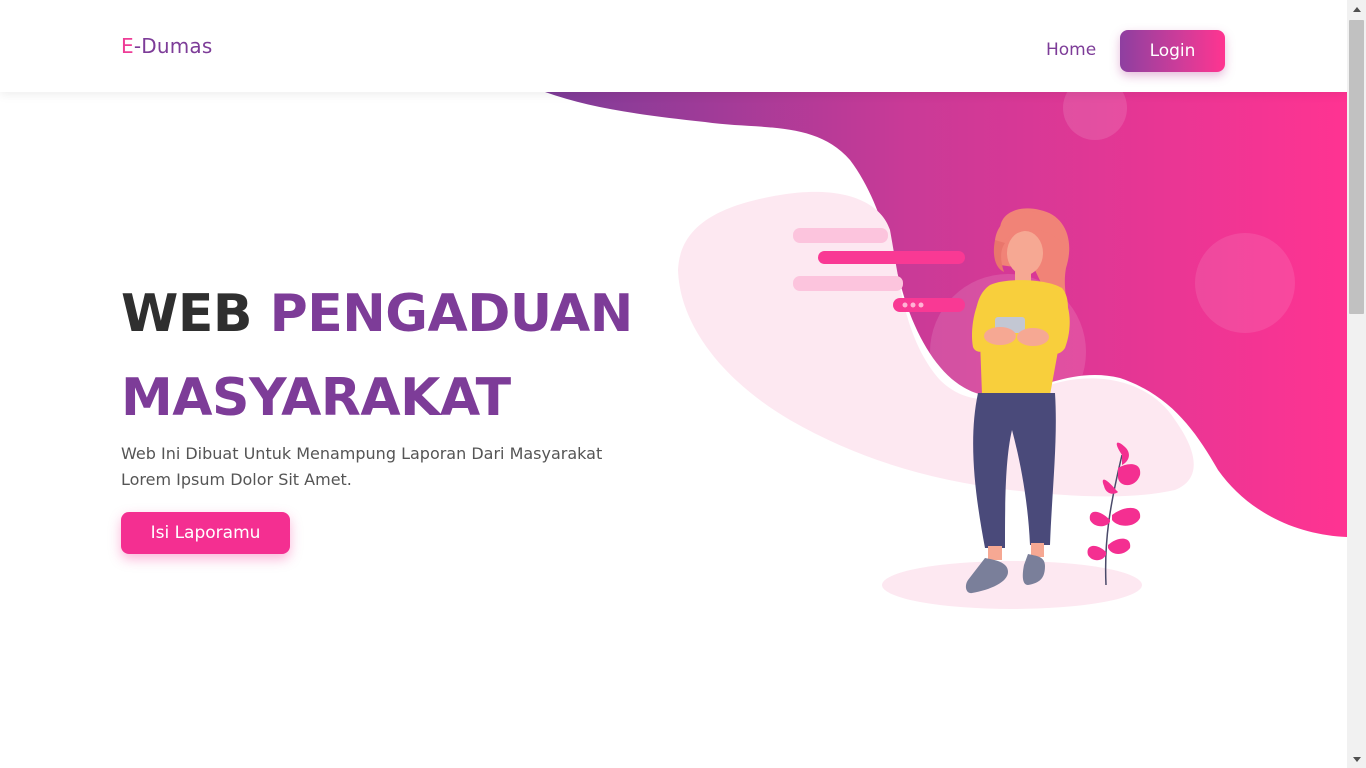 This screenshot has width=1366, height=768. Describe the element at coordinates (673, 46) in the screenshot. I see `navbar: E-Dumas Home Login` at that location.